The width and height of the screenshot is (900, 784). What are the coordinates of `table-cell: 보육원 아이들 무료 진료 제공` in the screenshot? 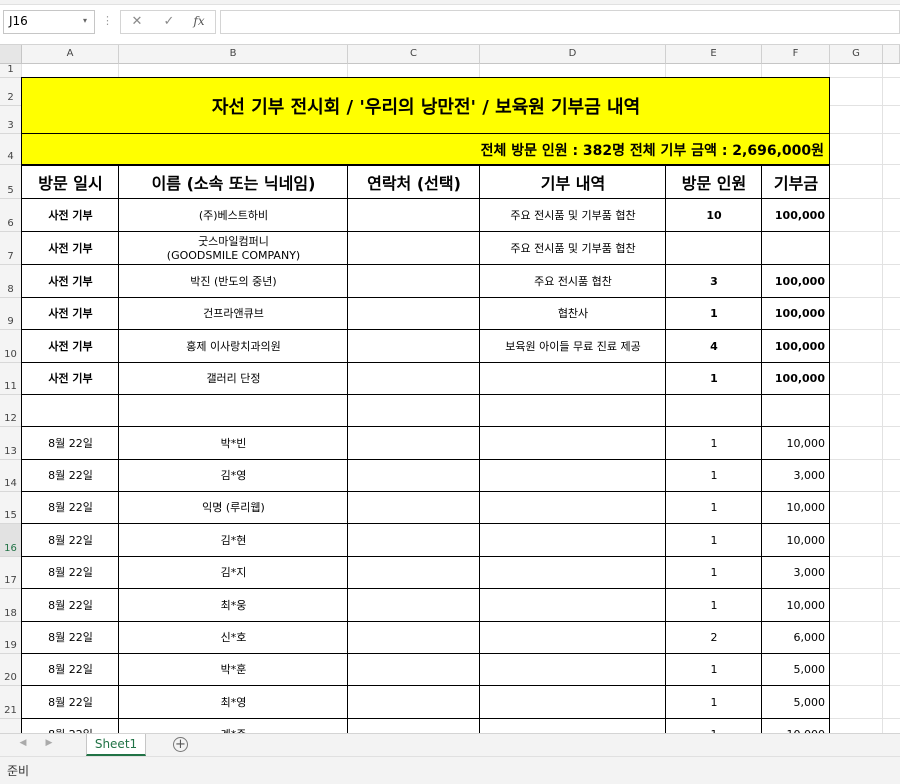 It's located at (573, 346).